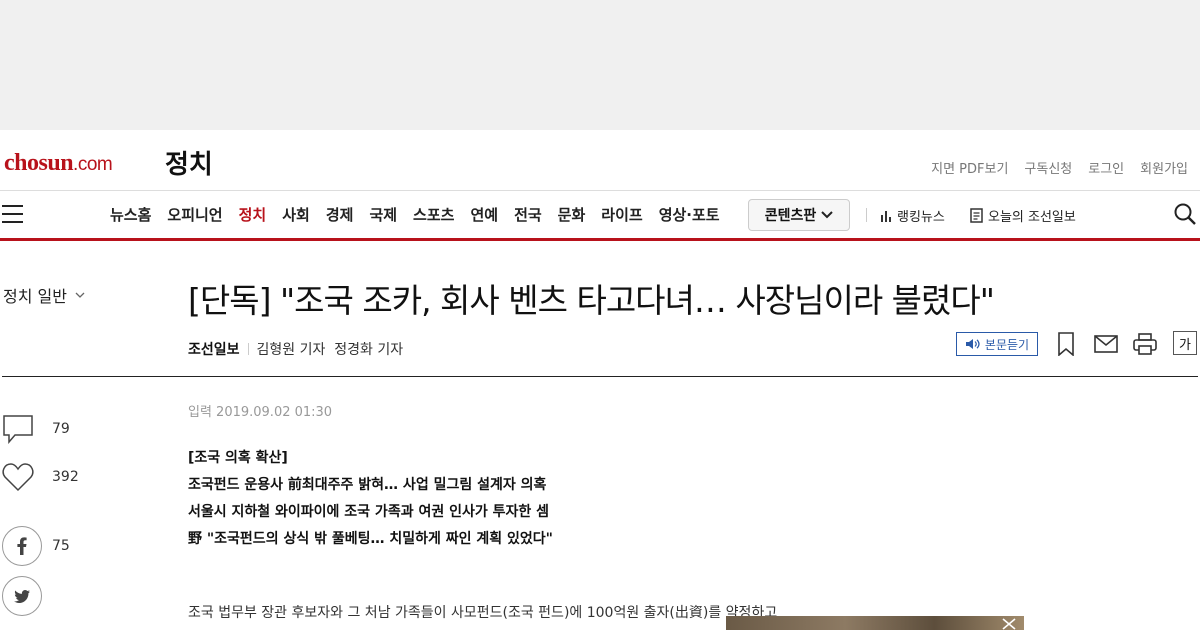 The image size is (1200, 630). What do you see at coordinates (330, 349) in the screenshot?
I see `reporter-names: 김형원 기자 정경화 기자` at bounding box center [330, 349].